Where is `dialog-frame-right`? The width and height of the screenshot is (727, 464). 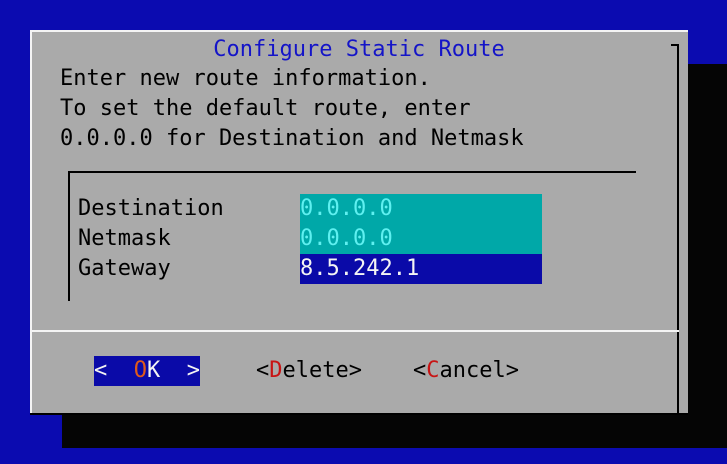
dialog-frame-right is located at coordinates (678, 228).